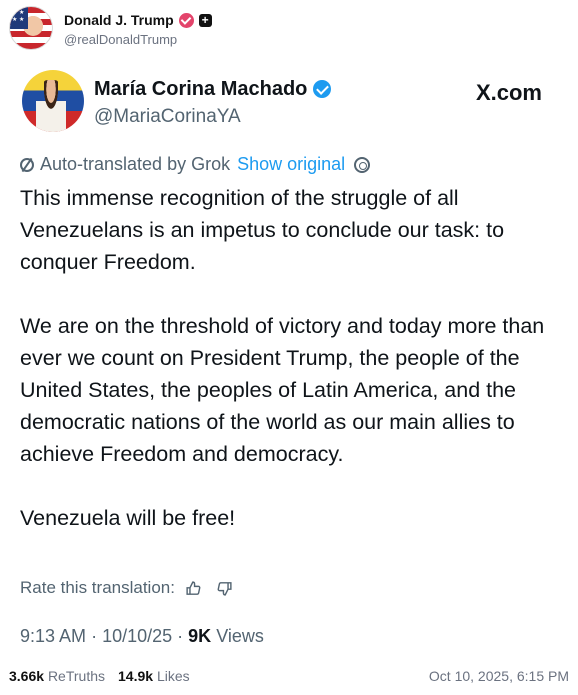  Describe the element at coordinates (212, 117) in the screenshot. I see `tweet-author-handle: @MariaCorinaYA` at that location.